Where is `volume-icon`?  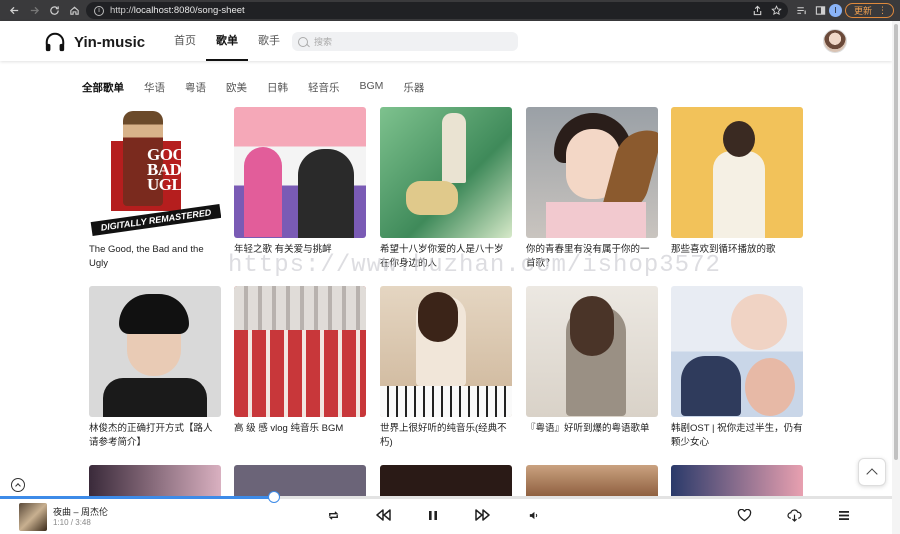 volume-icon is located at coordinates (533, 515).